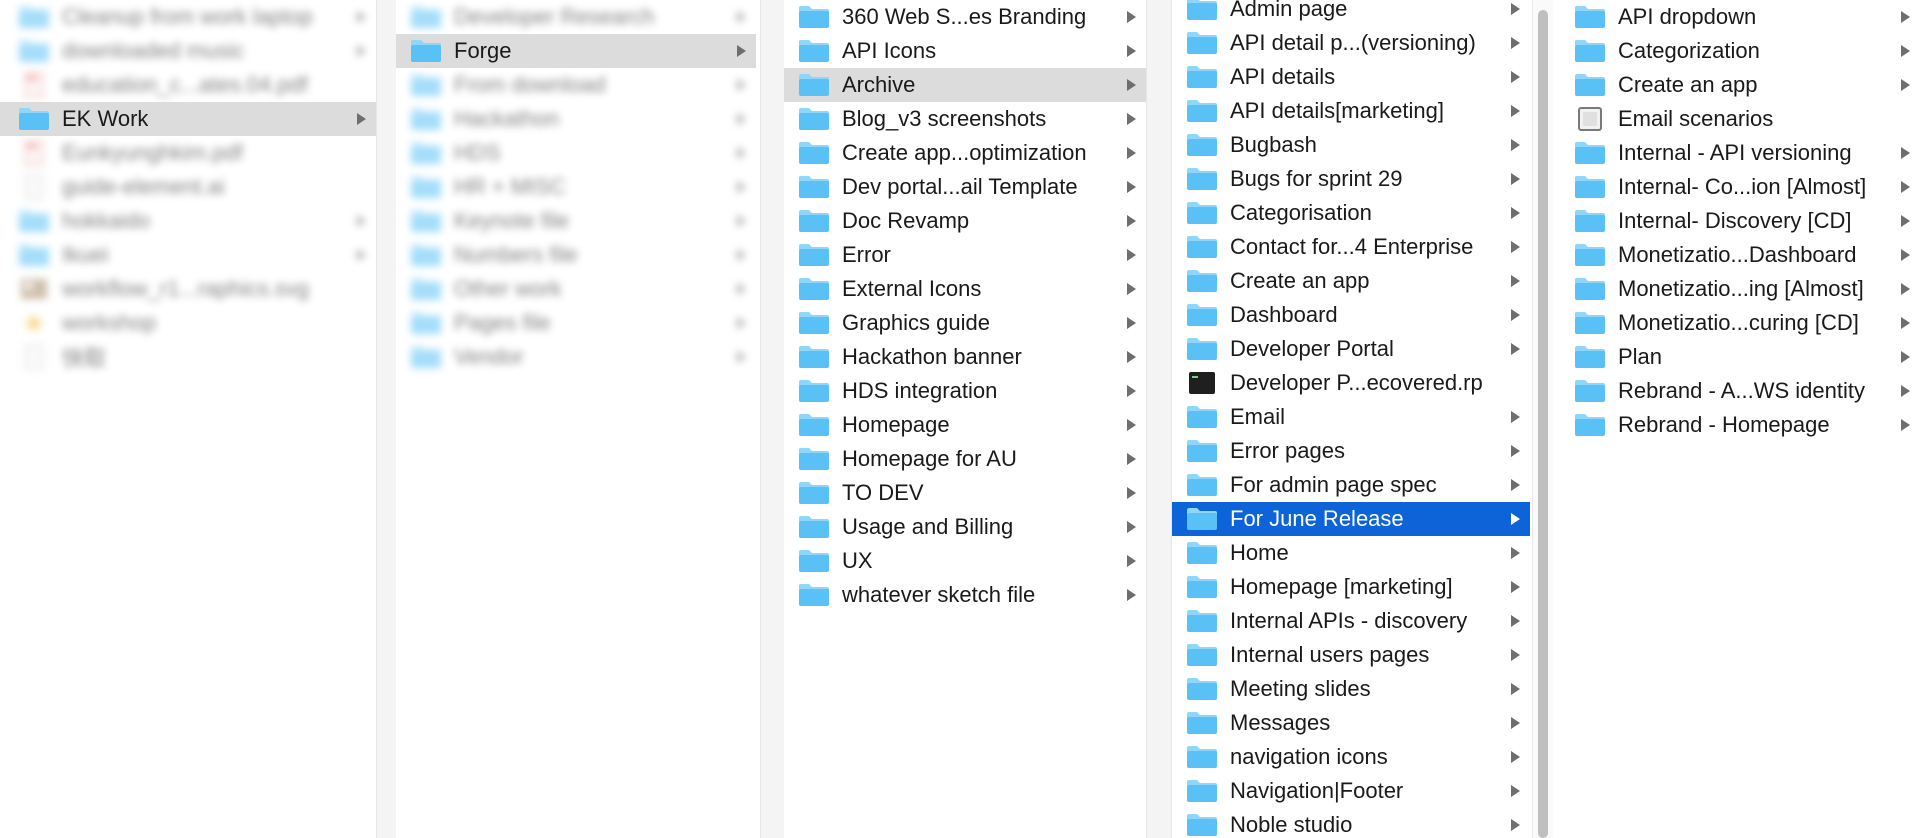 This screenshot has width=1920, height=838. What do you see at coordinates (1351, 587) in the screenshot?
I see `list-item: Homepage [marketing]` at bounding box center [1351, 587].